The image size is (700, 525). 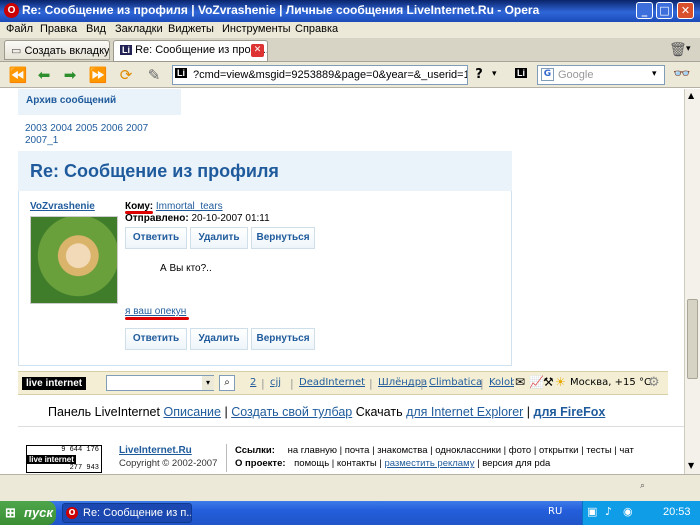 What do you see at coordinates (260, 463) in the screenshot?
I see `about-label: О проекте:` at bounding box center [260, 463].